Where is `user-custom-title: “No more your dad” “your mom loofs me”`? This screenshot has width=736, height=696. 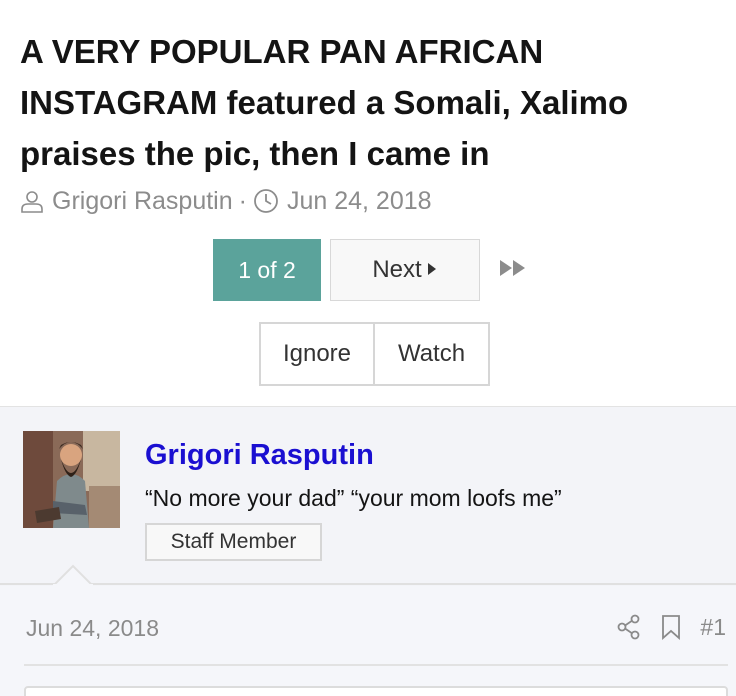
user-custom-title: “No more your dad” “your mom loofs me” is located at coordinates (353, 498).